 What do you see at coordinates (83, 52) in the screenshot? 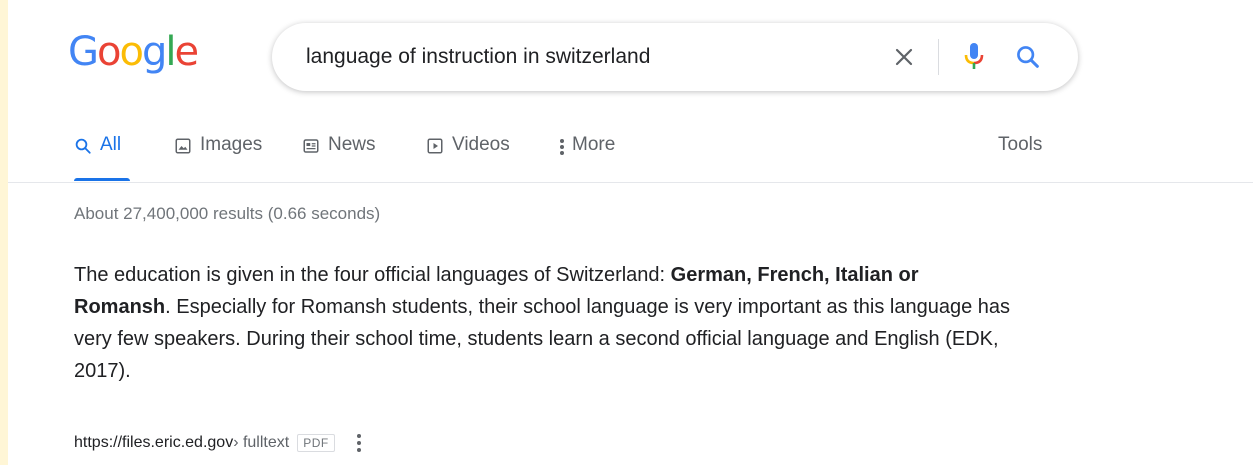
I see `logo-letter: G` at bounding box center [83, 52].